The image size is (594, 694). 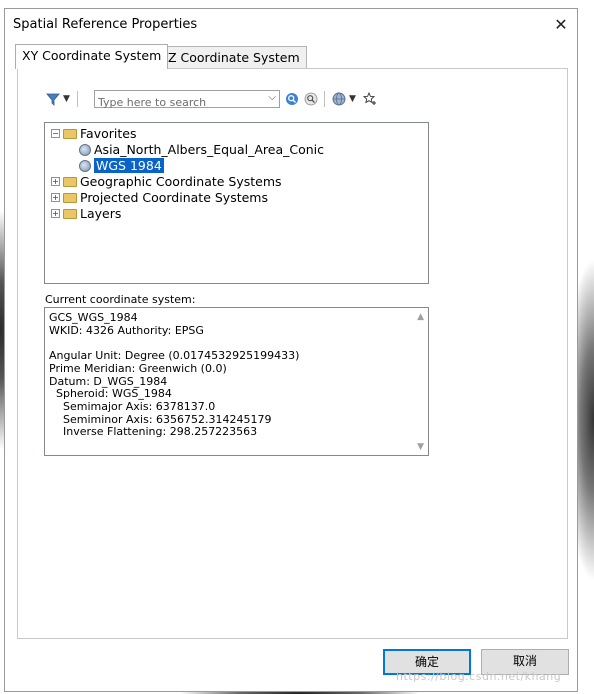 I want to click on tree-node-favorite-item-selected: WGS 1984, so click(x=121, y=166).